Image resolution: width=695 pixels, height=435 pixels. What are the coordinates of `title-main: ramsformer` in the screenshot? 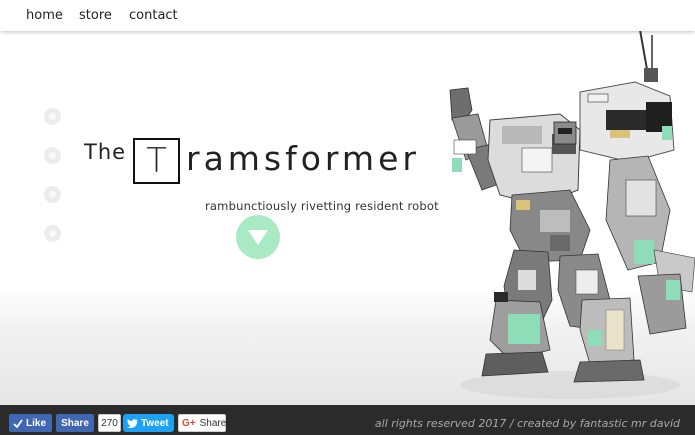 It's located at (303, 158).